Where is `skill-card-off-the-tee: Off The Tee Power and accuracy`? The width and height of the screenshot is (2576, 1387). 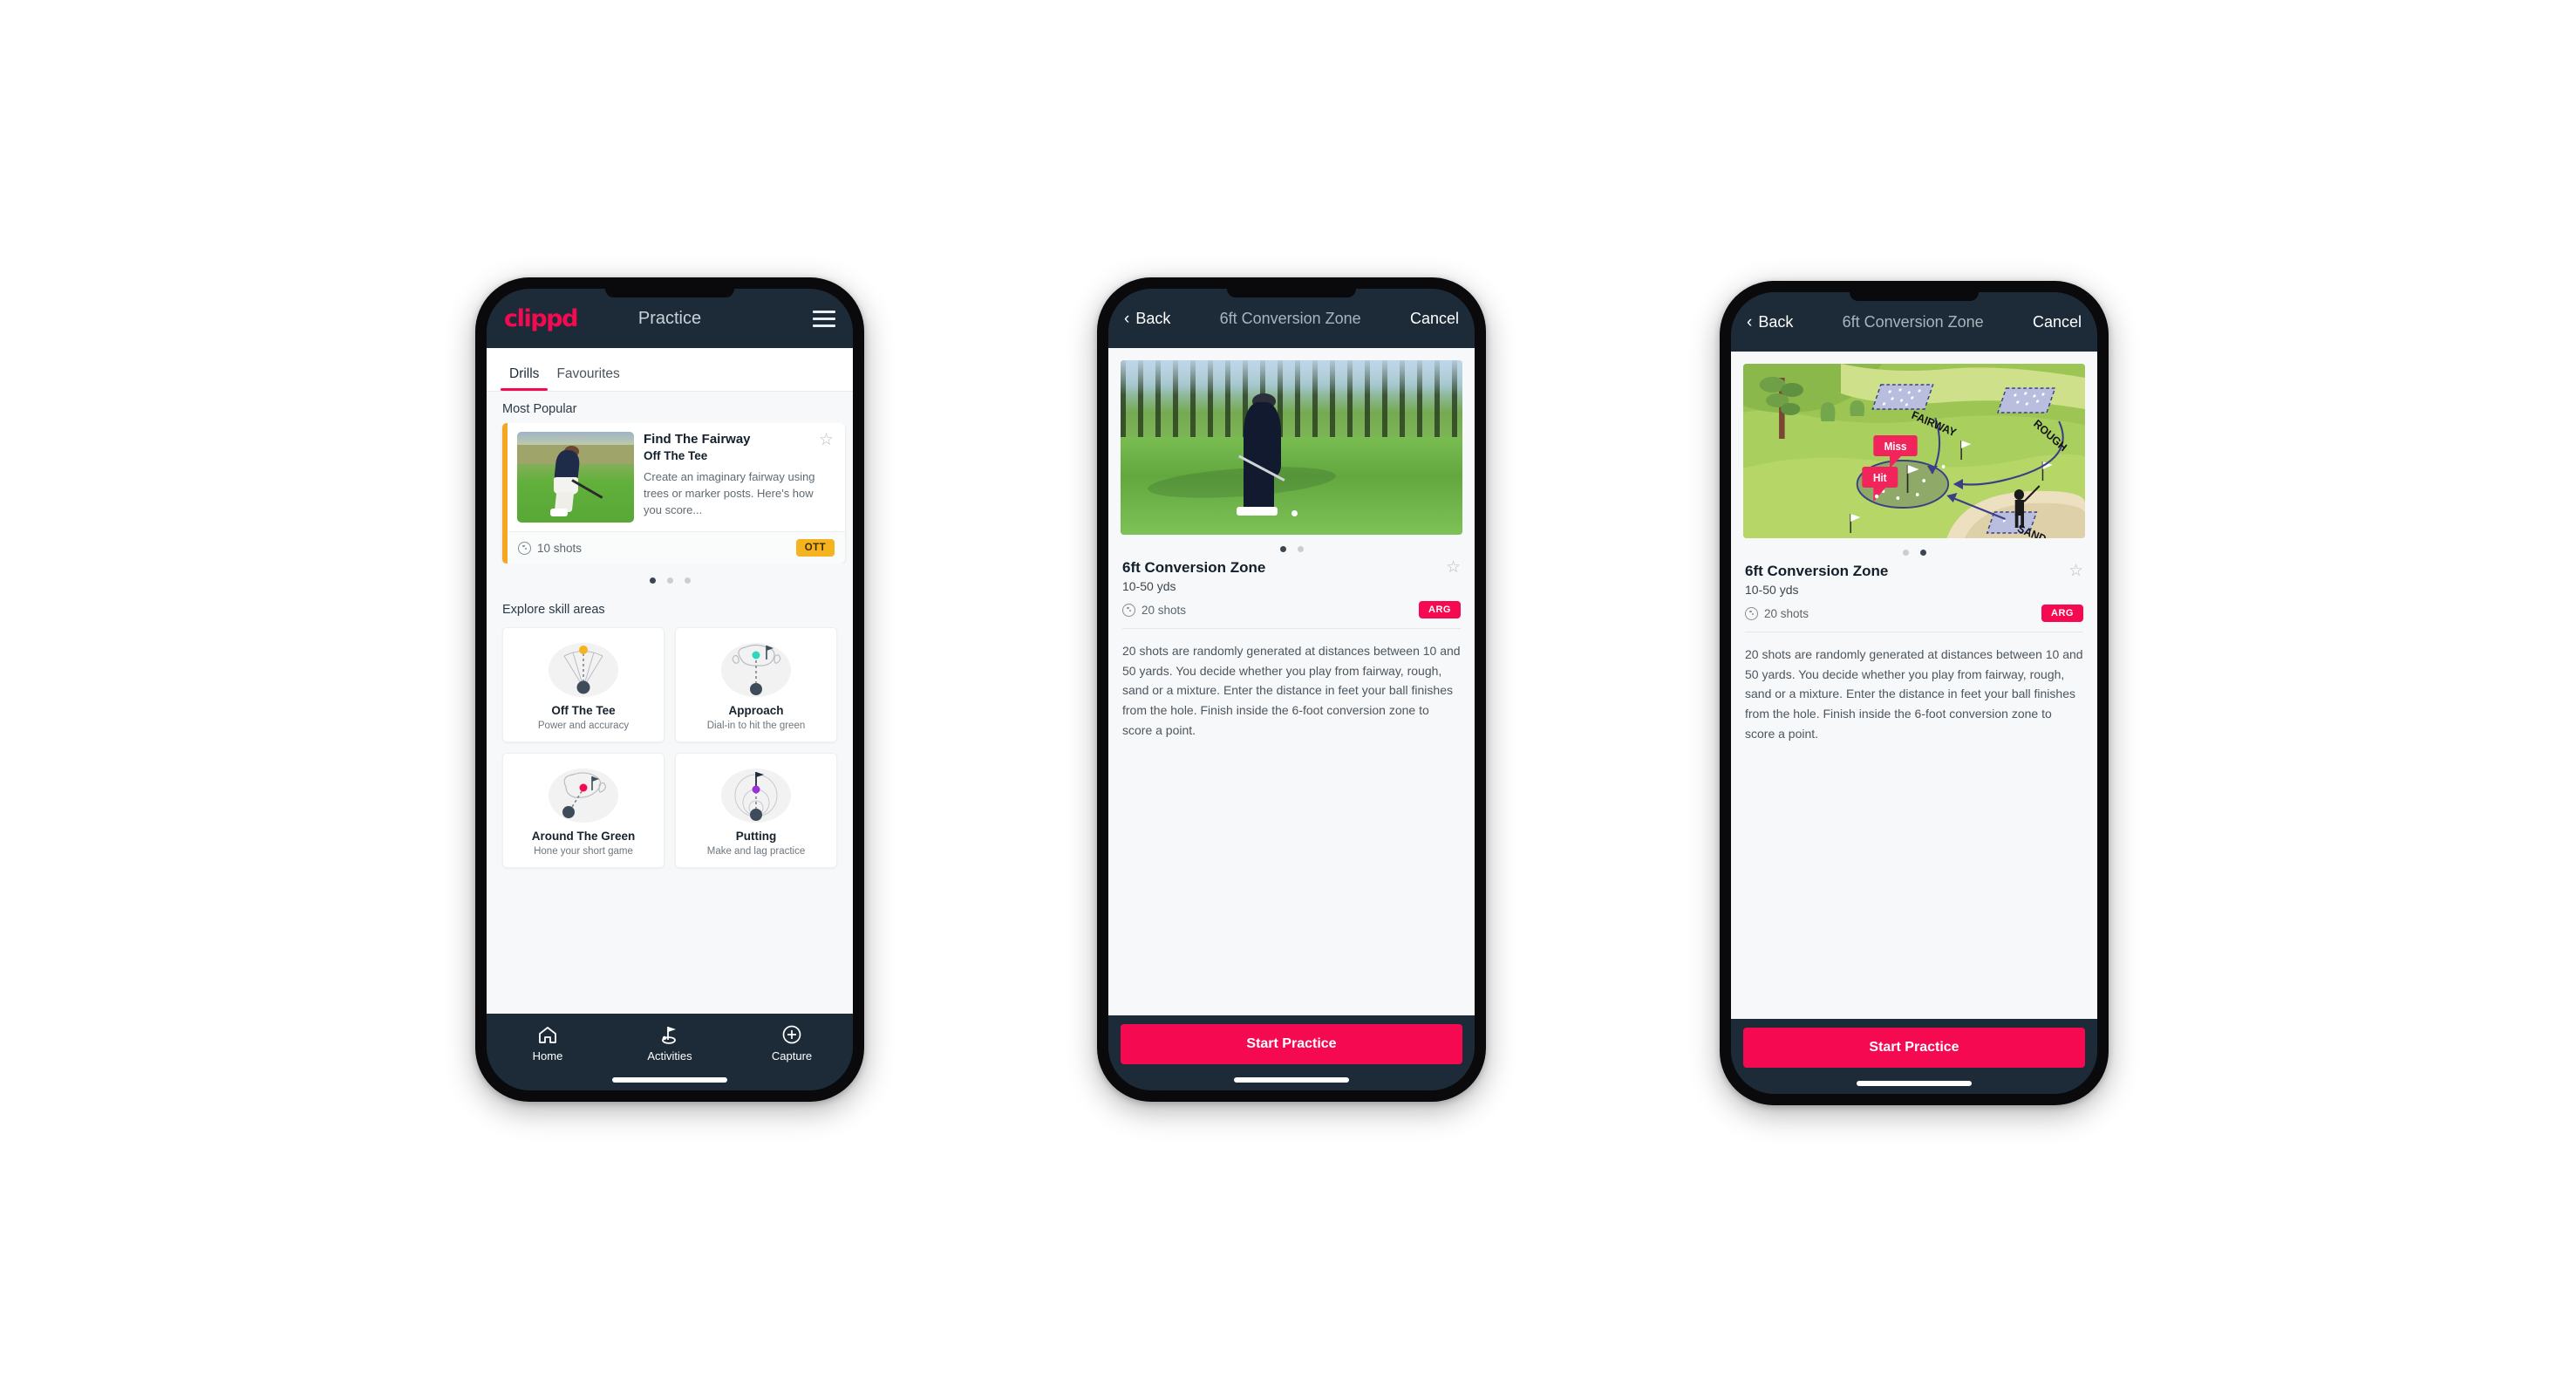 skill-card-off-the-tee: Off The Tee Power and accuracy is located at coordinates (583, 685).